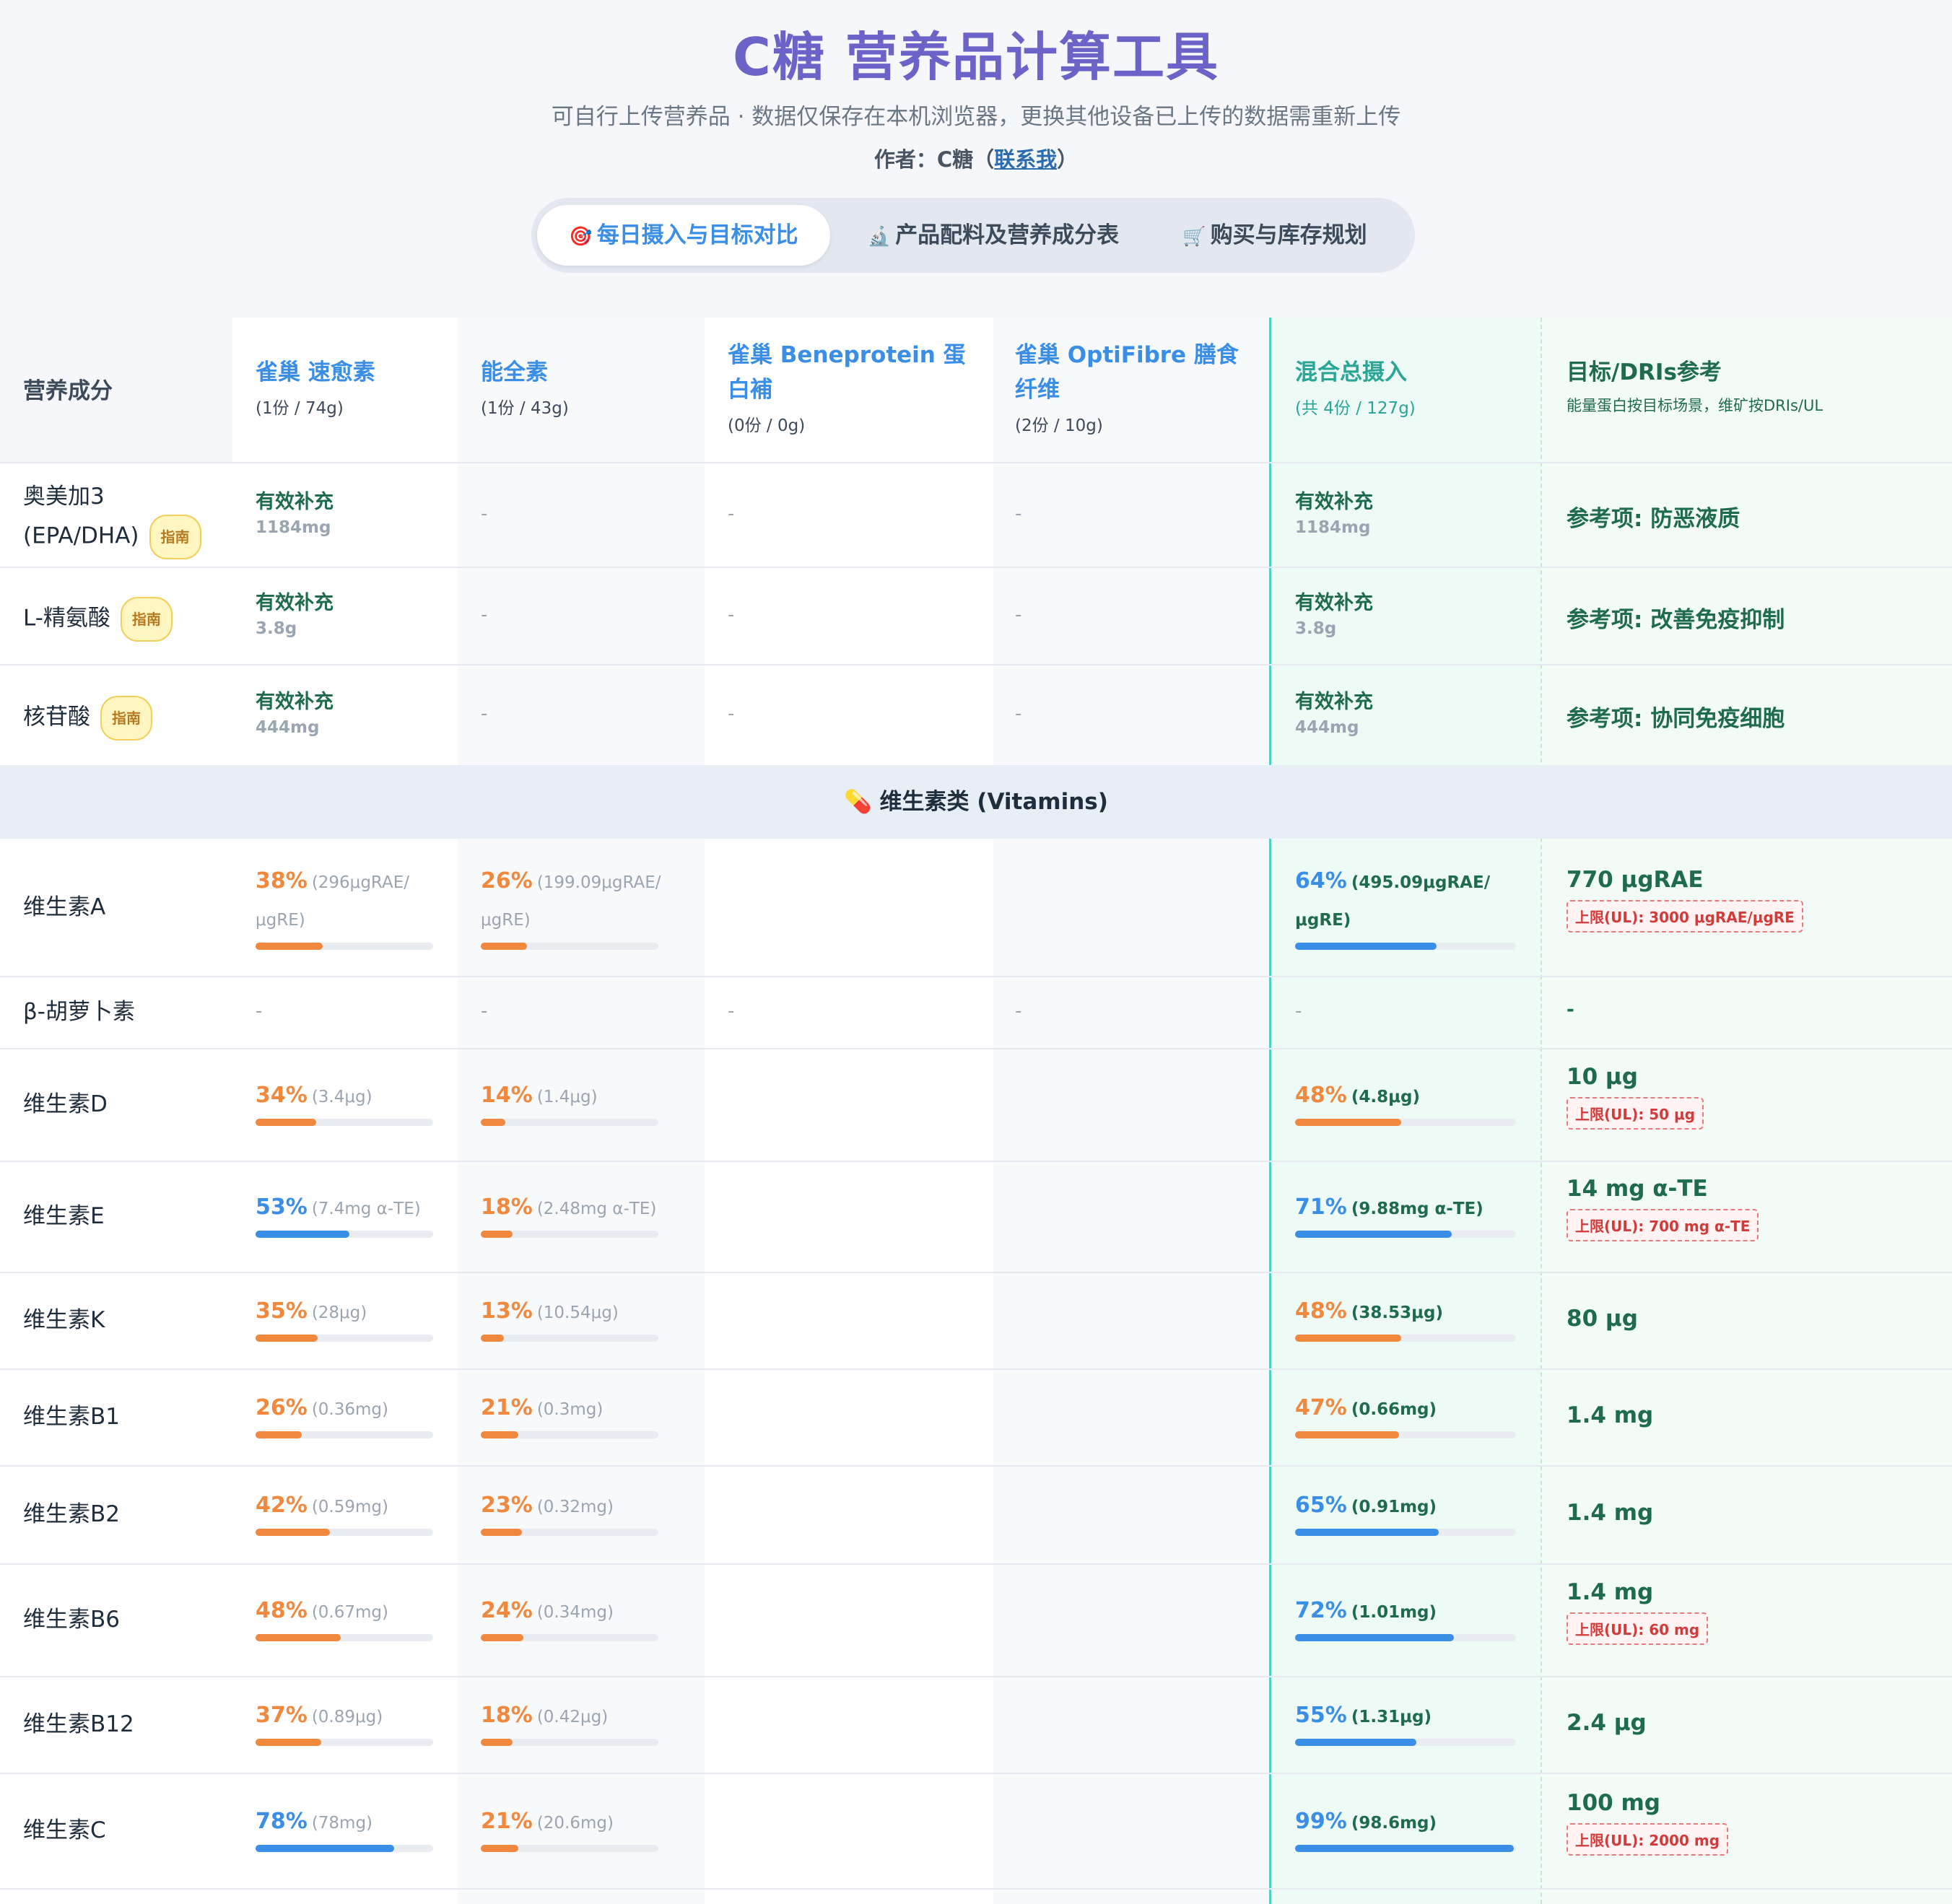  Describe the element at coordinates (1638, 1612) in the screenshot. I see `target-cell: 1.4 mg 上限(UL): 60 mg` at that location.